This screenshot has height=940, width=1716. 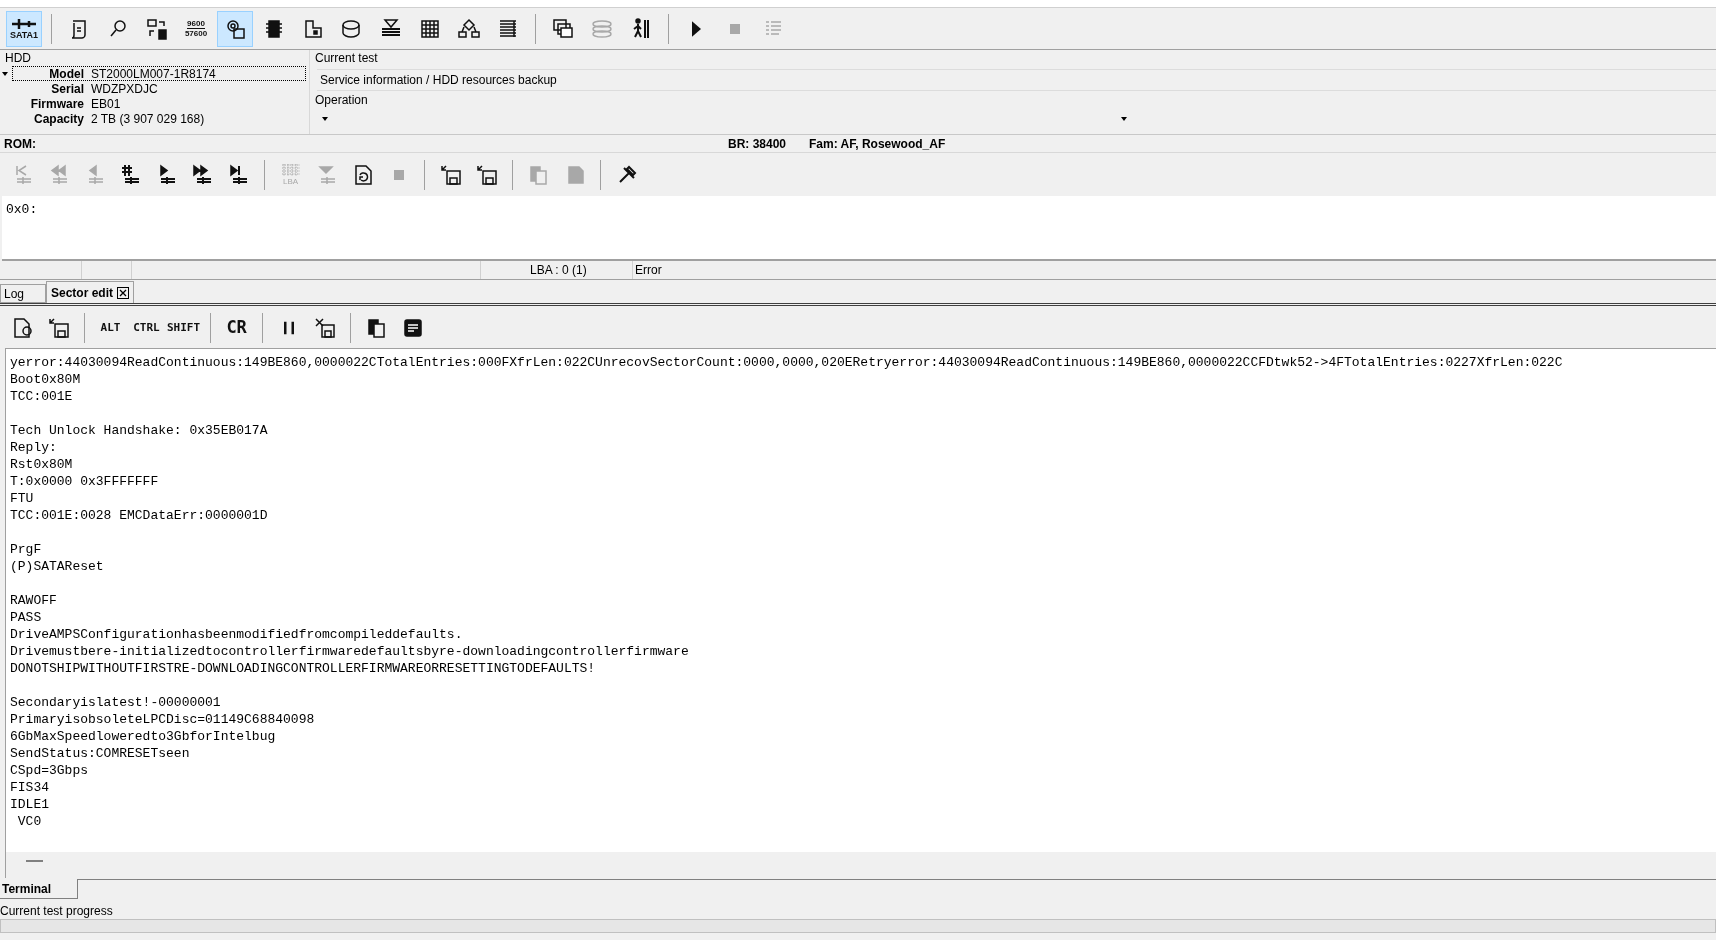 I want to click on terminal-line: (P)SATAReset, so click(x=57, y=566).